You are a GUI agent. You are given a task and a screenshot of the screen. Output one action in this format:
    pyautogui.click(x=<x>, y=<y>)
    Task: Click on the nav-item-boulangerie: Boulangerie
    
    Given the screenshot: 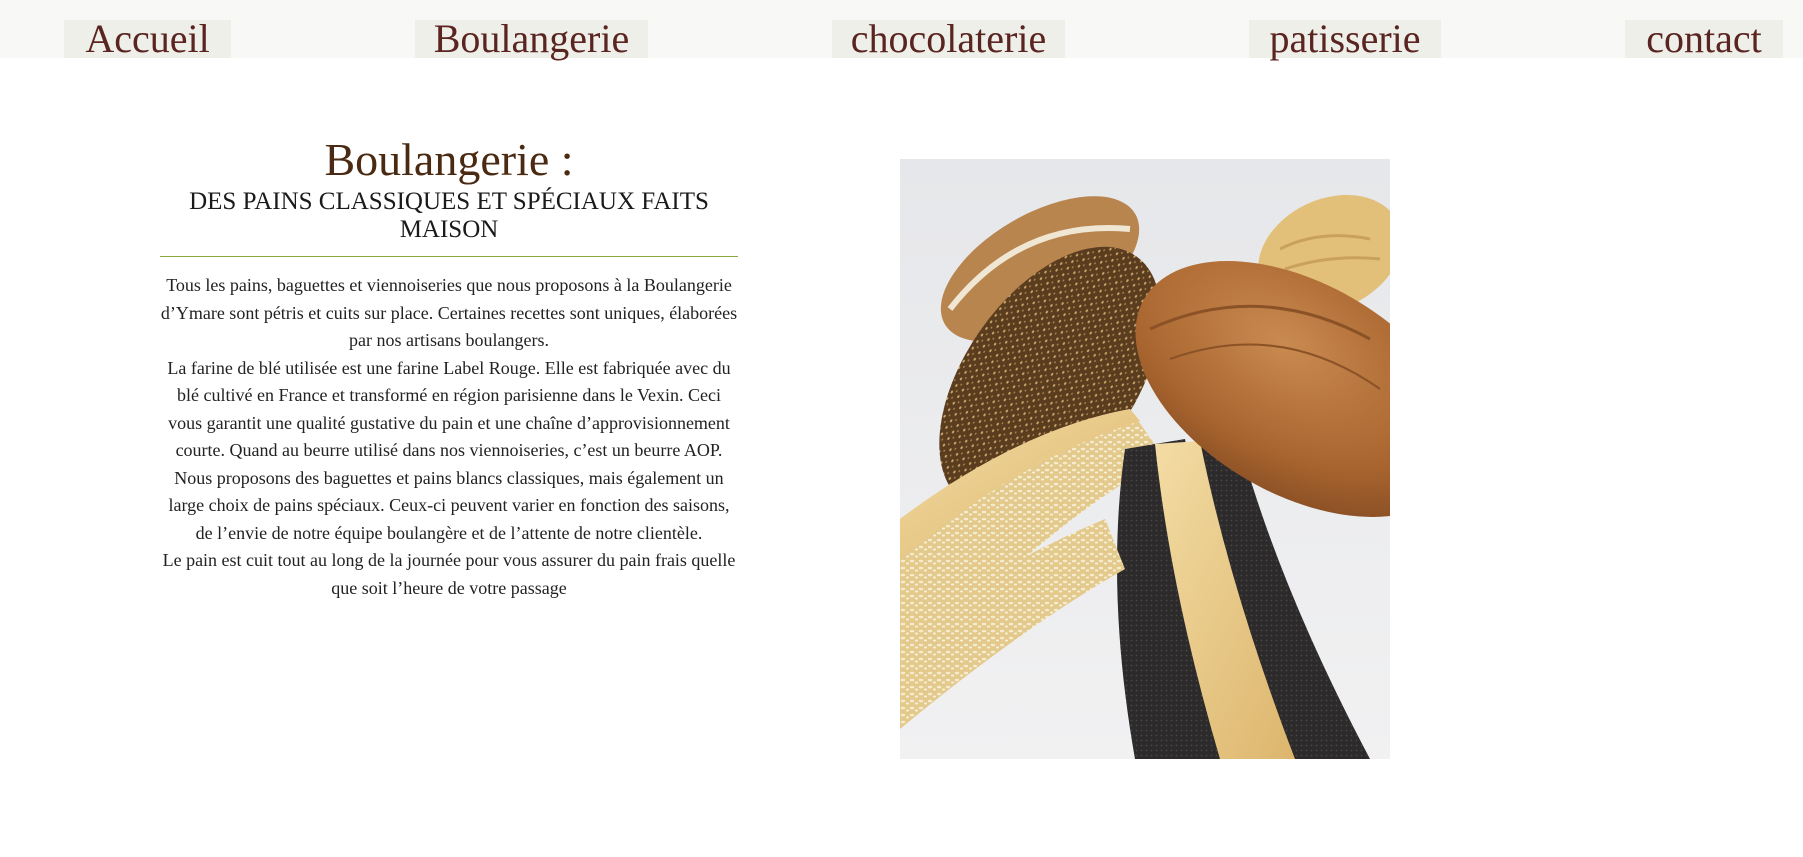 What is the action you would take?
    pyautogui.click(x=531, y=39)
    